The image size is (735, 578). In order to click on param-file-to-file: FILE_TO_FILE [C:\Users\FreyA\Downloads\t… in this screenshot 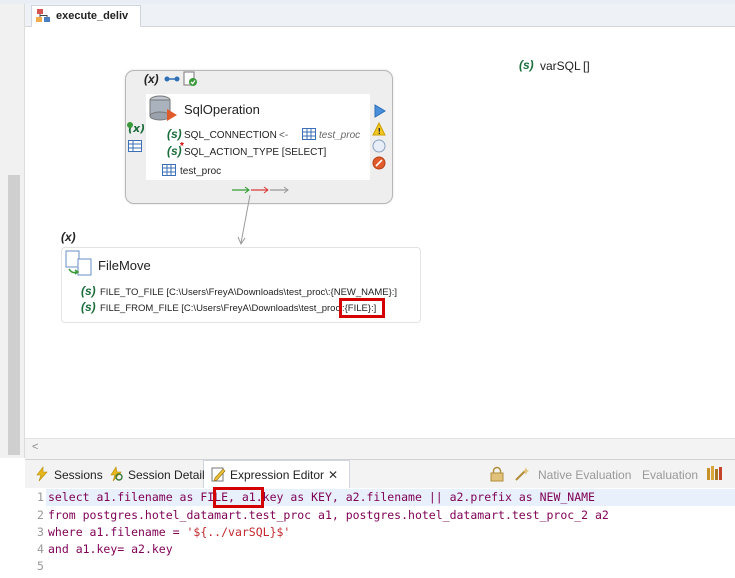, I will do `click(248, 292)`.